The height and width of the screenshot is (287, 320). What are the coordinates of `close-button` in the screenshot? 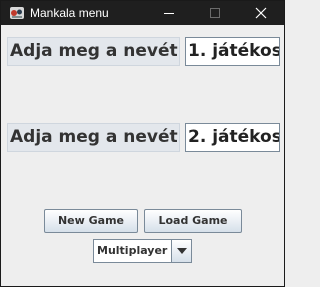 It's located at (261, 13).